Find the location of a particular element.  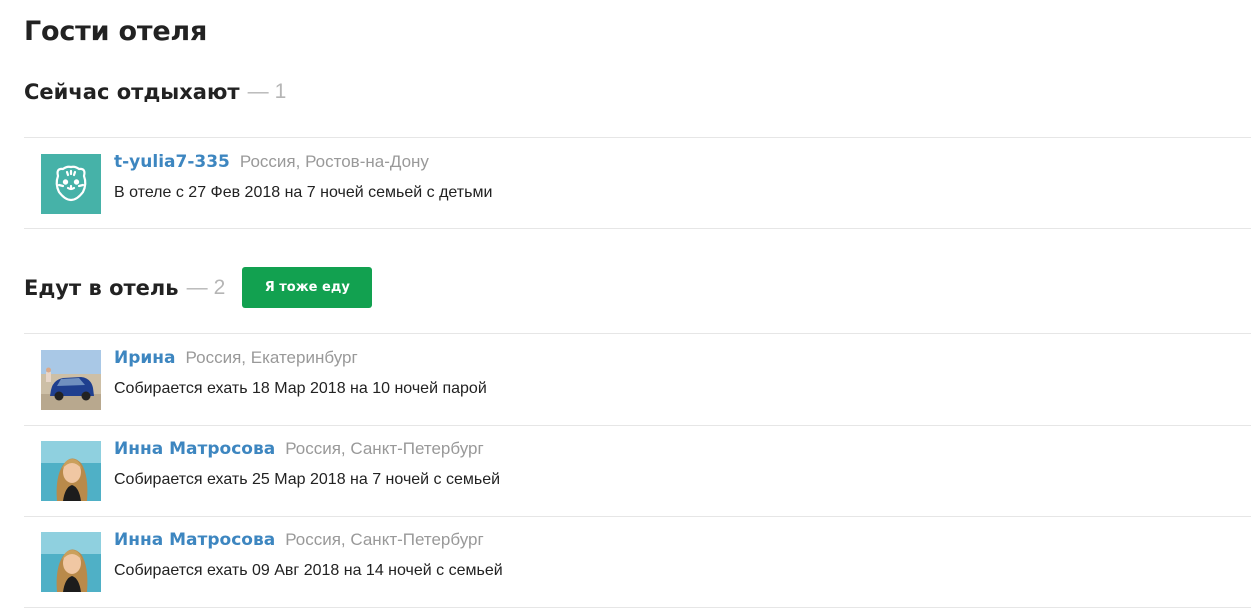

tiger-avatar-icon is located at coordinates (71, 184).